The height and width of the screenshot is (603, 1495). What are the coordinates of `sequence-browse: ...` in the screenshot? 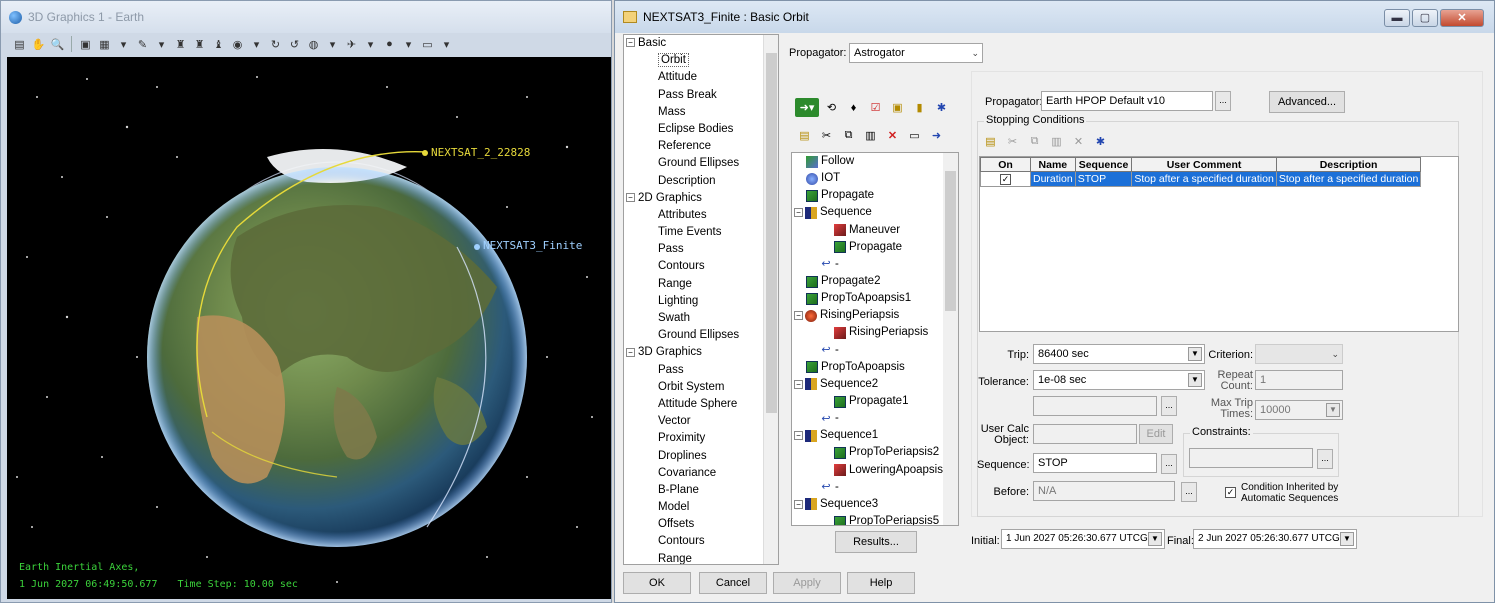 It's located at (1169, 464).